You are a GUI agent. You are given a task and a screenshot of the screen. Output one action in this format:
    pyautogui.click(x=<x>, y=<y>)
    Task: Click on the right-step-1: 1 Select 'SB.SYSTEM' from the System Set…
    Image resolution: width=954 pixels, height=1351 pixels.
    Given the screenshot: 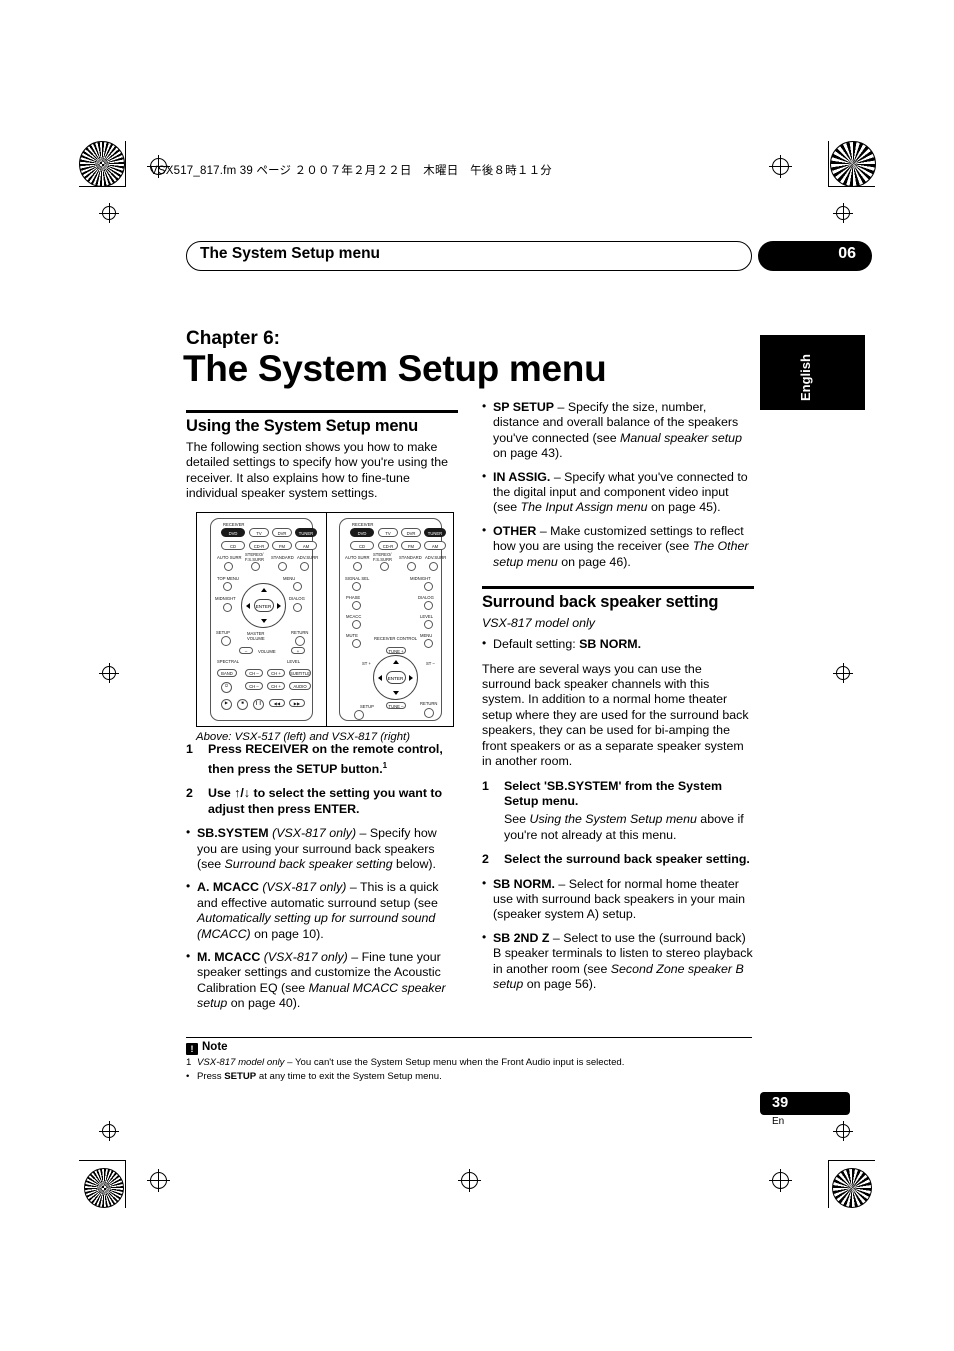 What is the action you would take?
    pyautogui.click(x=618, y=811)
    